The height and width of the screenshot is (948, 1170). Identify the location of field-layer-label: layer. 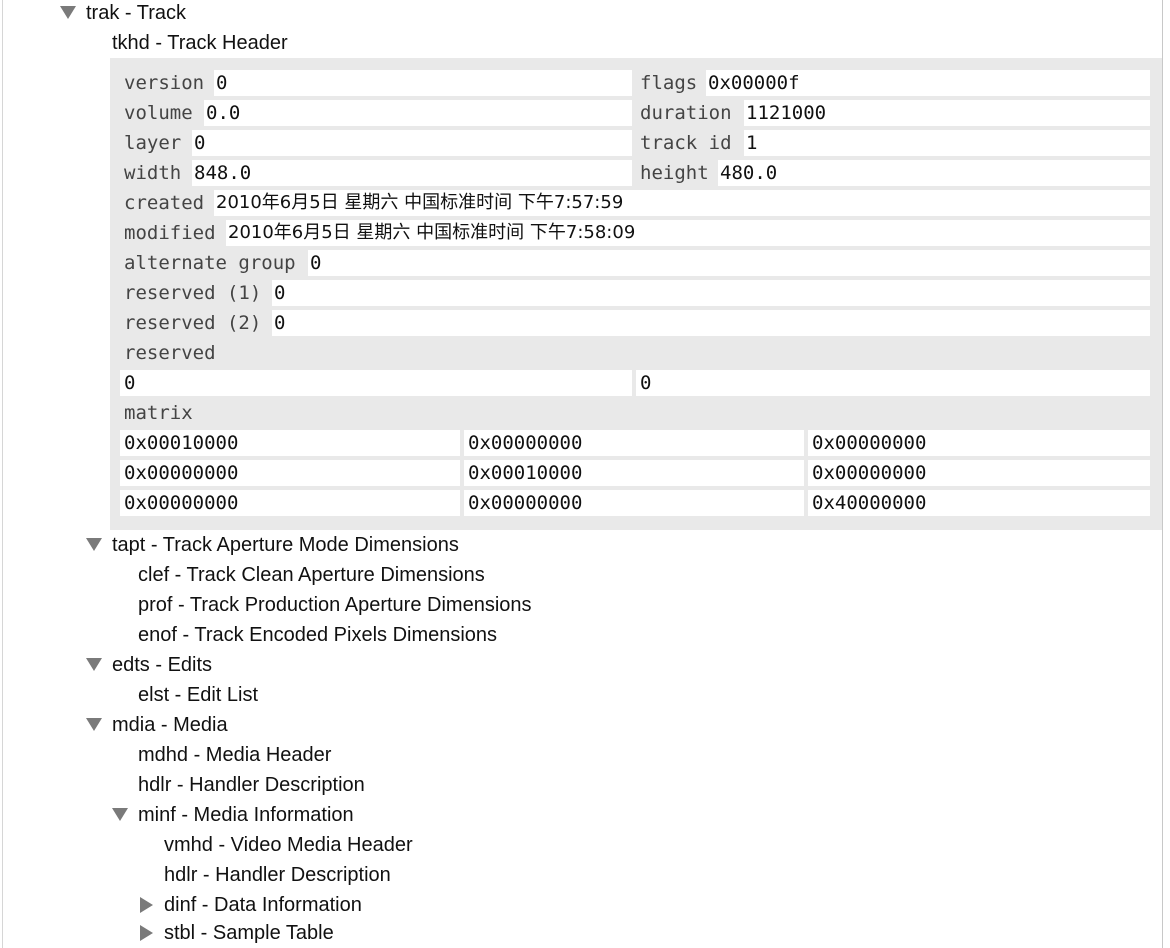
(153, 143).